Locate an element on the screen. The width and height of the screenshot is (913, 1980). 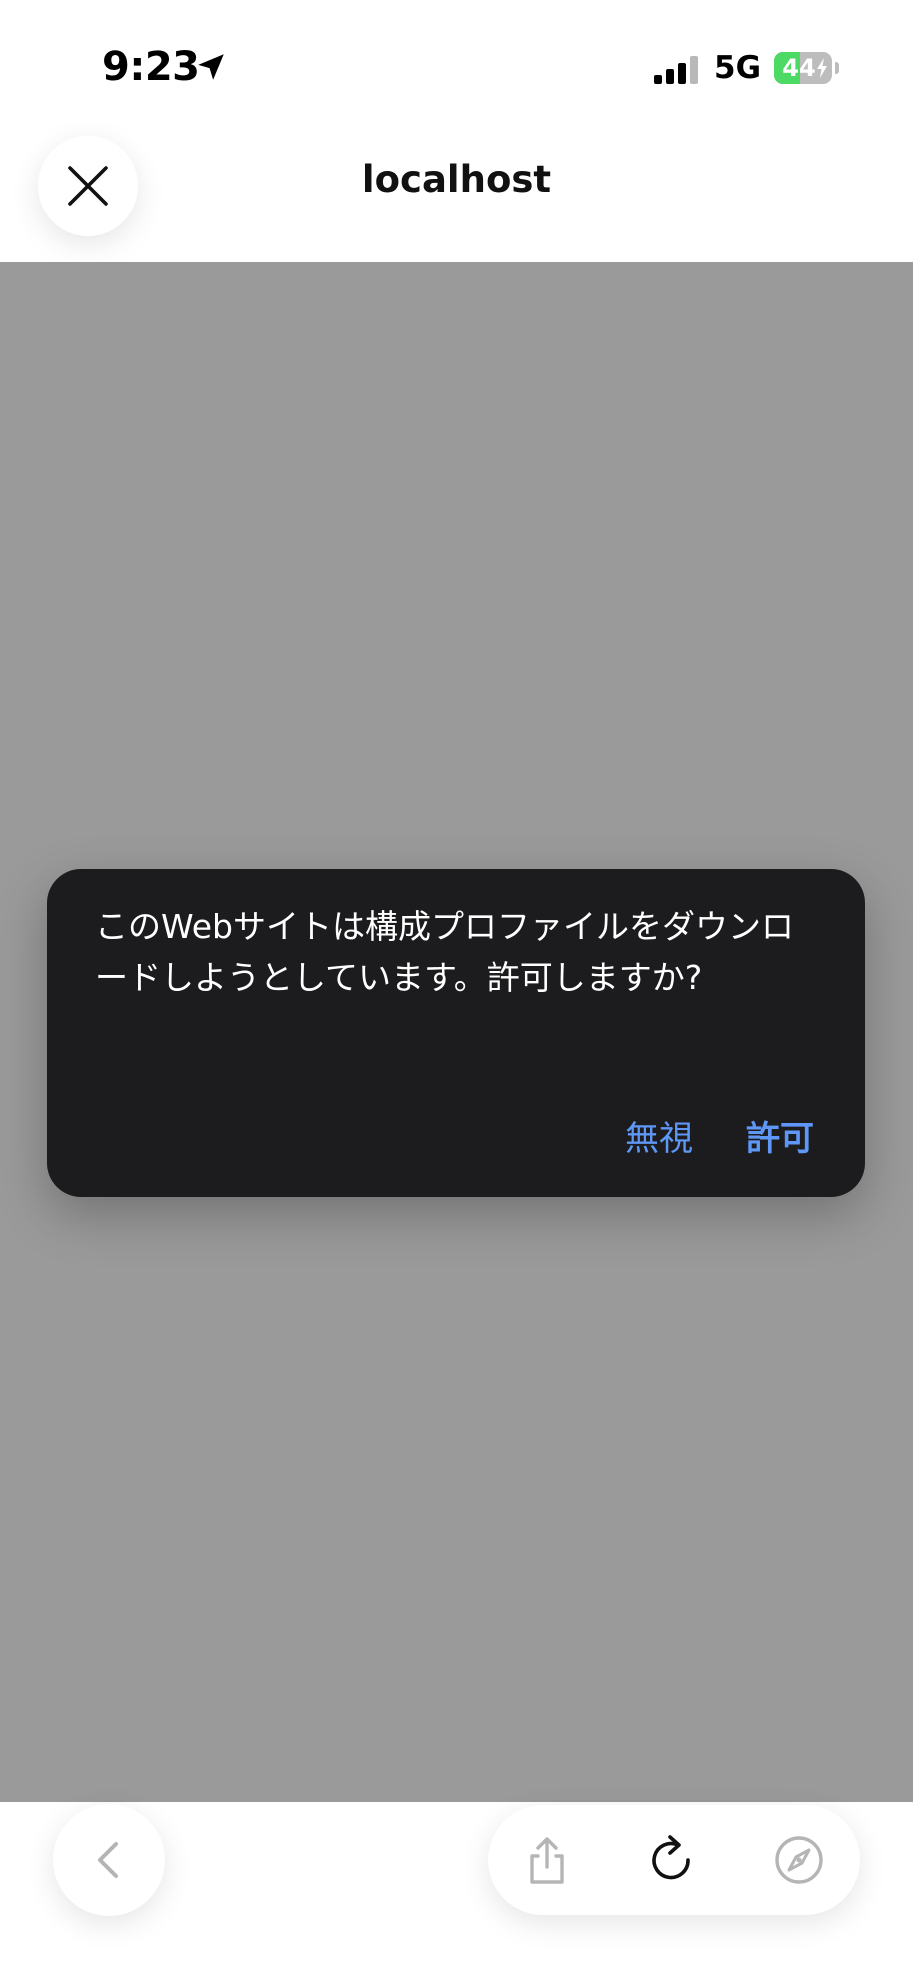
back-button is located at coordinates (109, 1860).